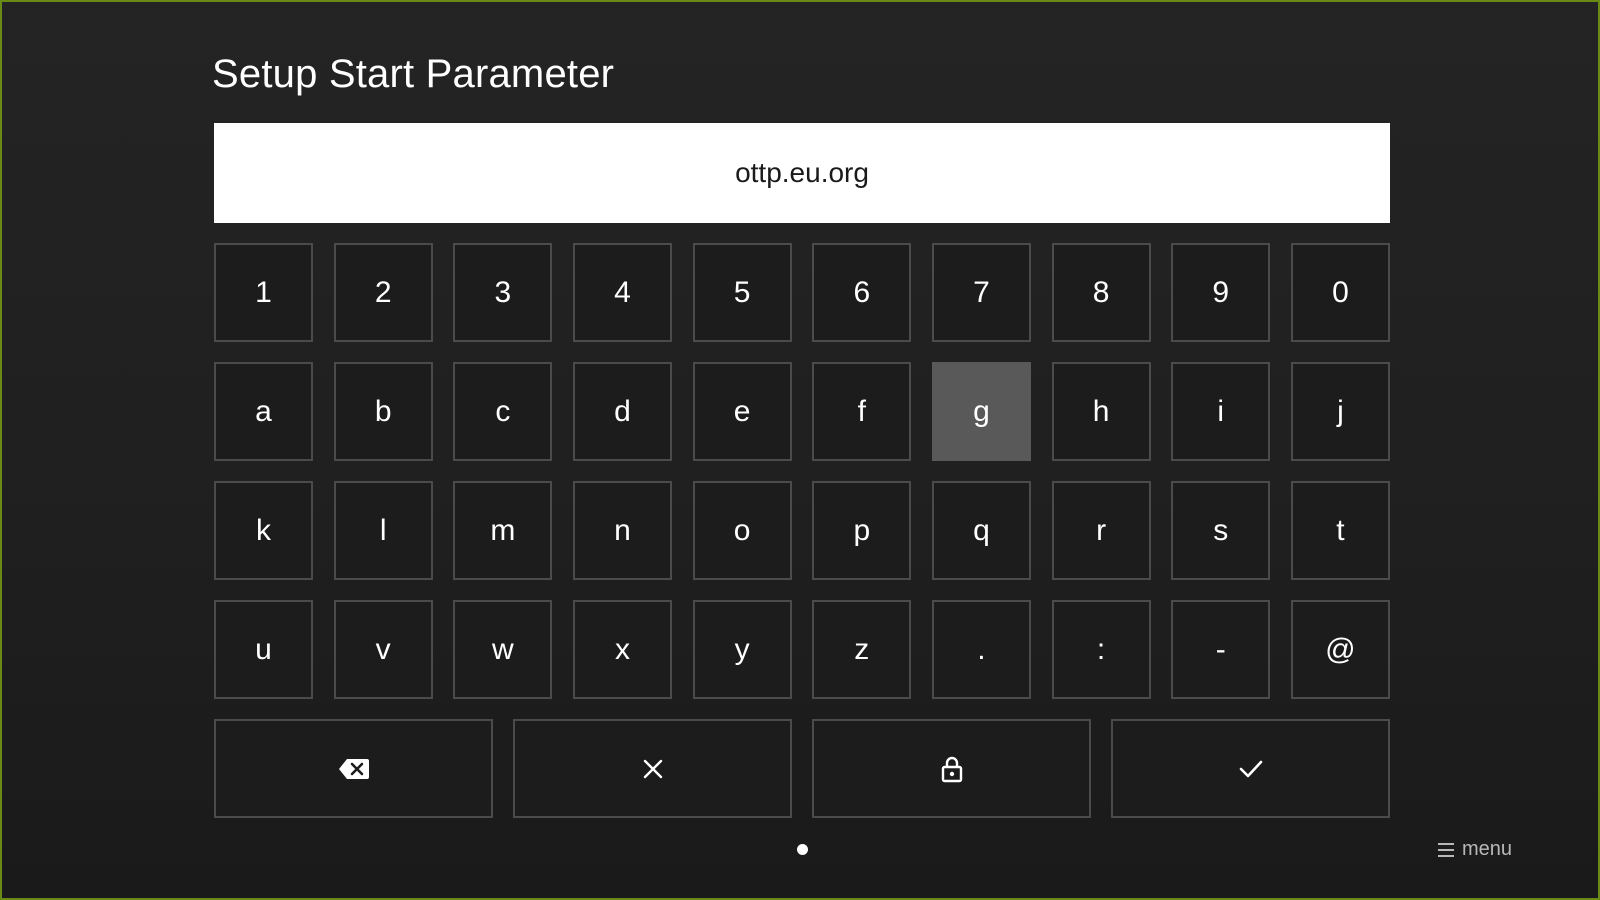 The height and width of the screenshot is (900, 1600). What do you see at coordinates (862, 411) in the screenshot?
I see `key-f: f` at bounding box center [862, 411].